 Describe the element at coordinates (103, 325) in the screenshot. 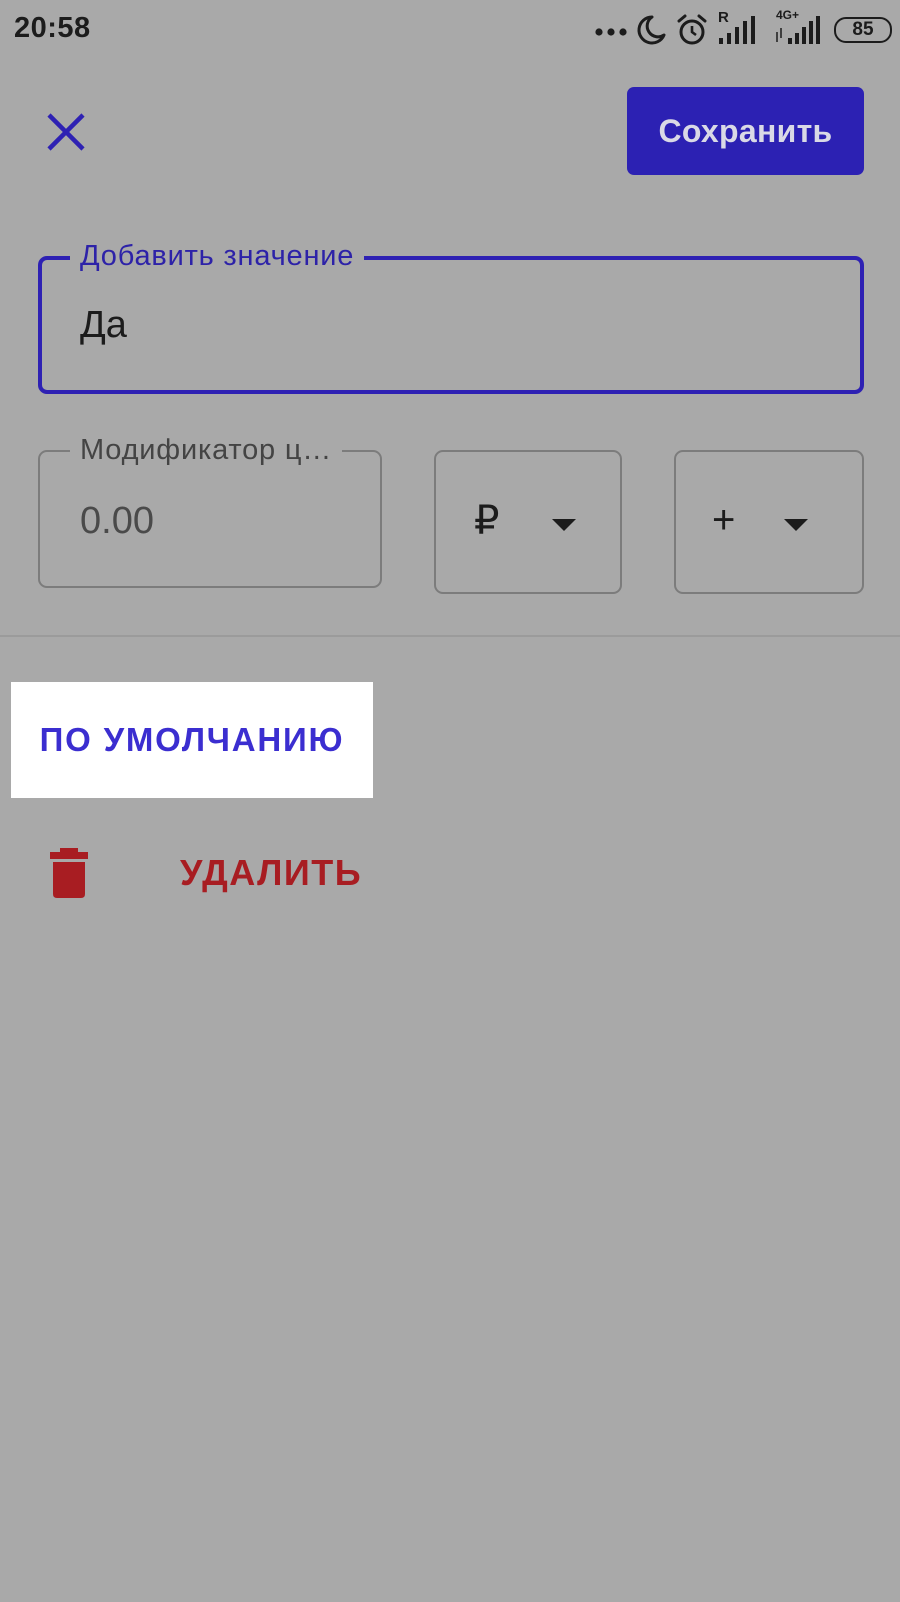

I see `value-field-text: Да` at that location.